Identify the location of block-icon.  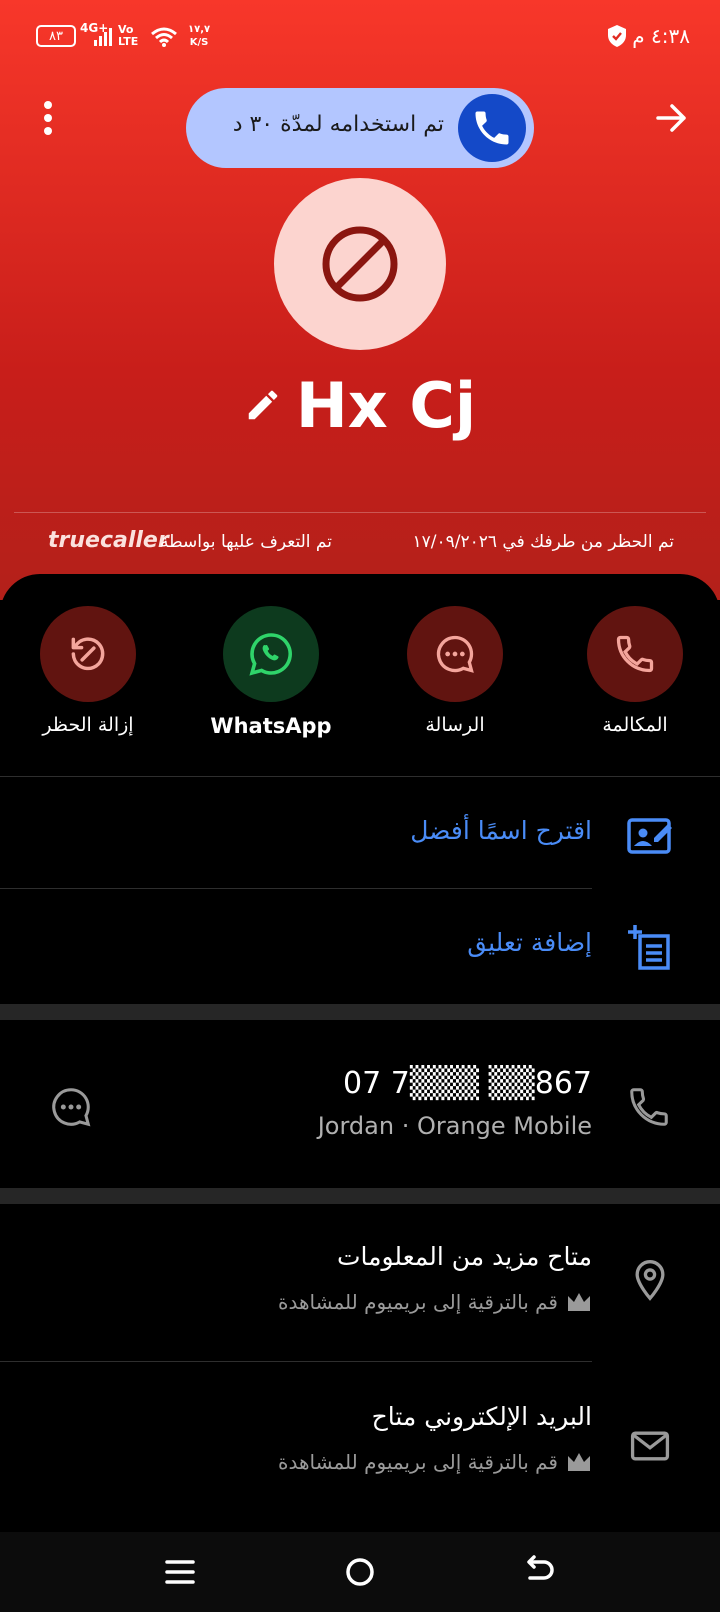
(360, 264).